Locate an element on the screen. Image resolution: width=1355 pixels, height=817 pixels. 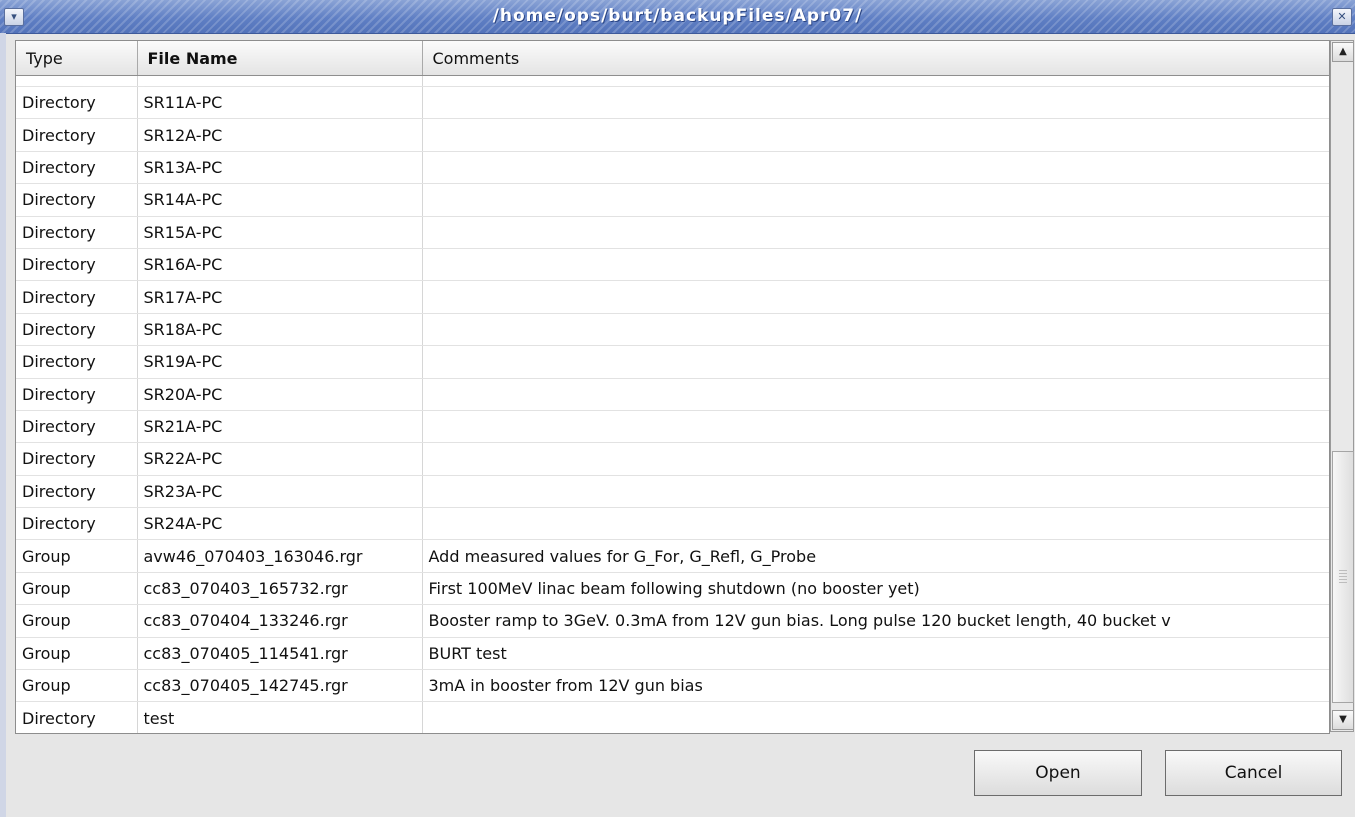
table-row: Directory SR15A-PC is located at coordinates (672, 232).